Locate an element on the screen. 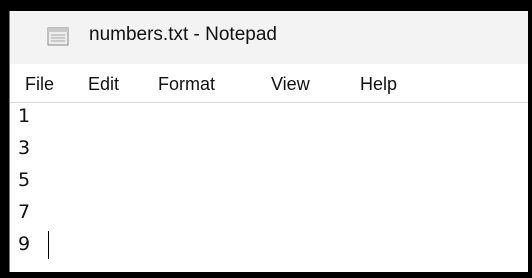 Image resolution: width=532 pixels, height=278 pixels. text-line-1: 1 is located at coordinates (24, 116).